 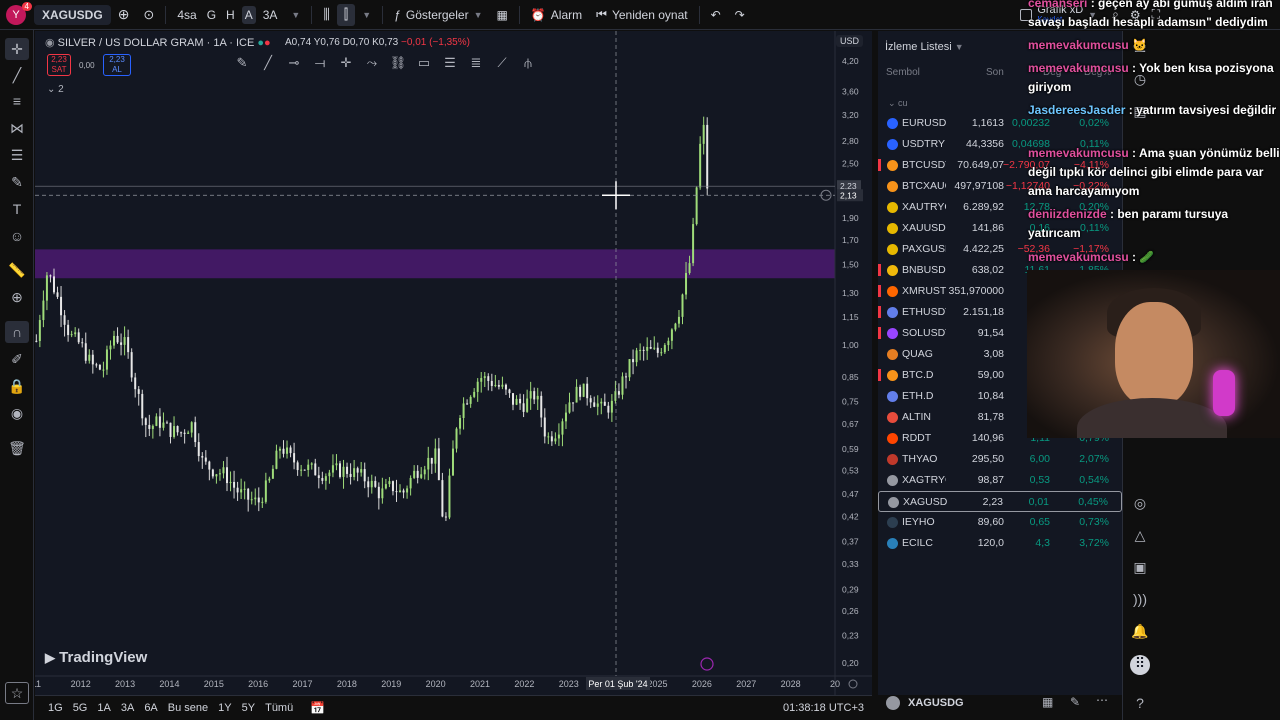 I want to click on range-button-3: 3A, so click(x=127, y=708).